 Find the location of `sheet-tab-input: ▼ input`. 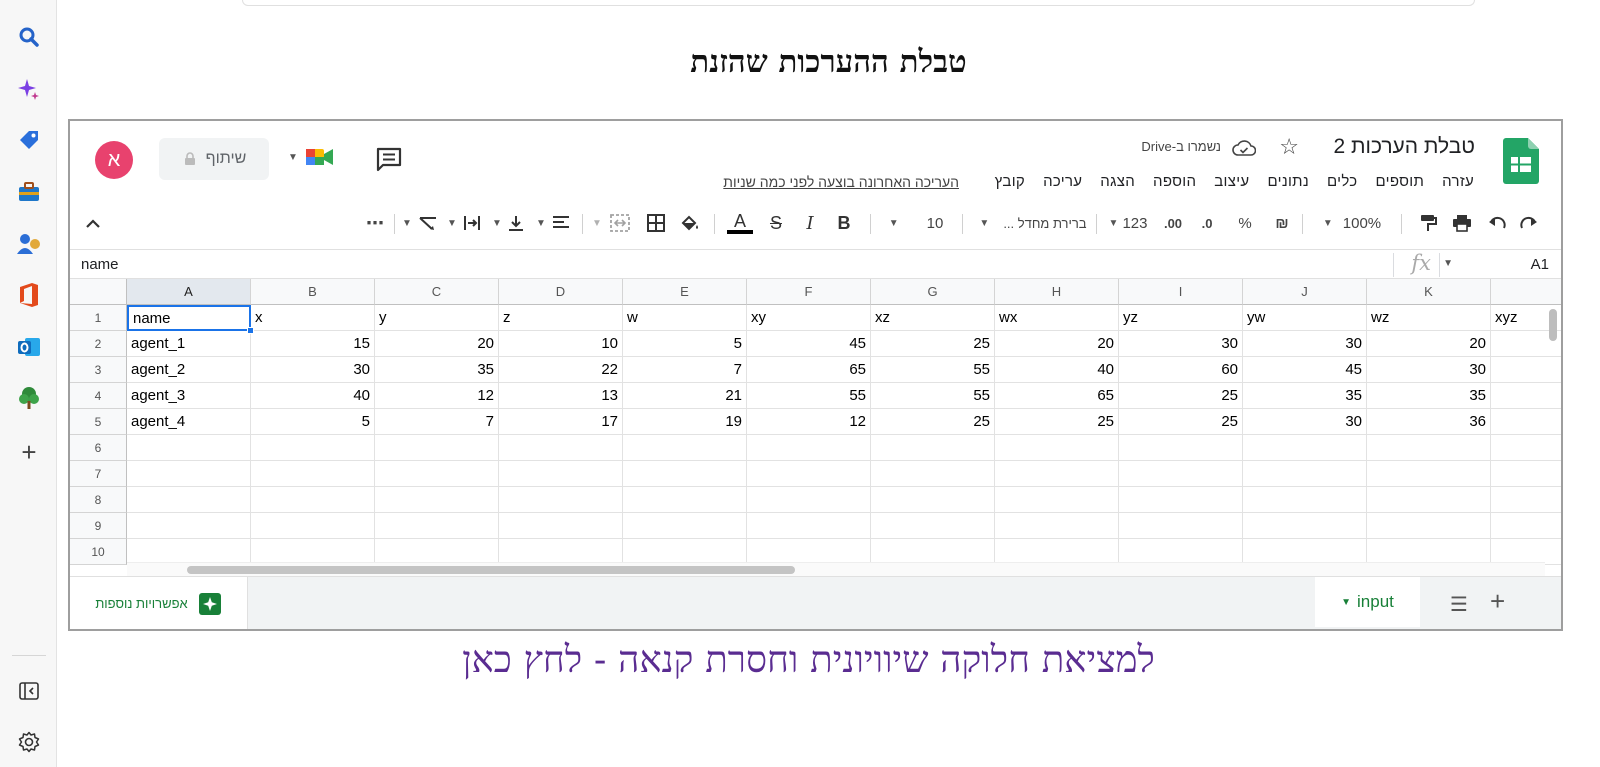

sheet-tab-input: ▼ input is located at coordinates (1367, 602).